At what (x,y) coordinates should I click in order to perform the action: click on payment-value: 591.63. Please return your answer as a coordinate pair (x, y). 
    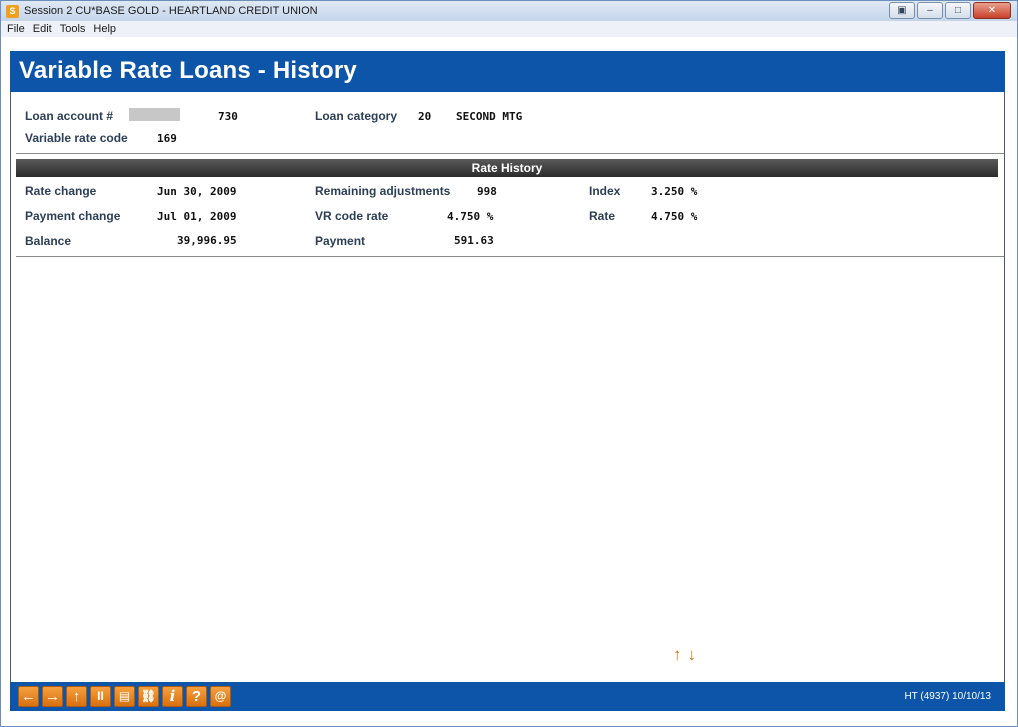
    Looking at the image, I should click on (474, 240).